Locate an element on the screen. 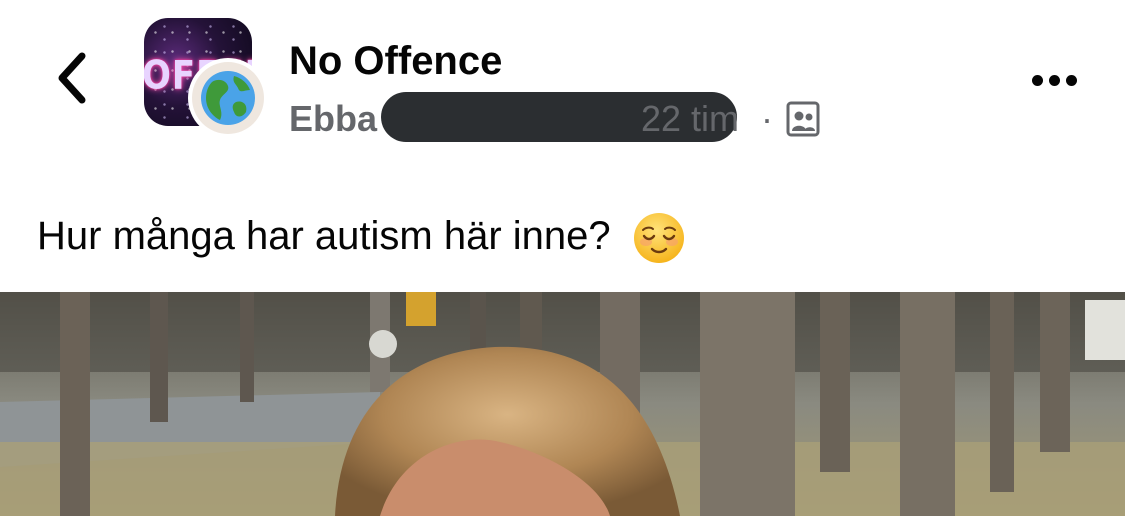  post-body: Hur många har autism här inne? is located at coordinates (324, 236).